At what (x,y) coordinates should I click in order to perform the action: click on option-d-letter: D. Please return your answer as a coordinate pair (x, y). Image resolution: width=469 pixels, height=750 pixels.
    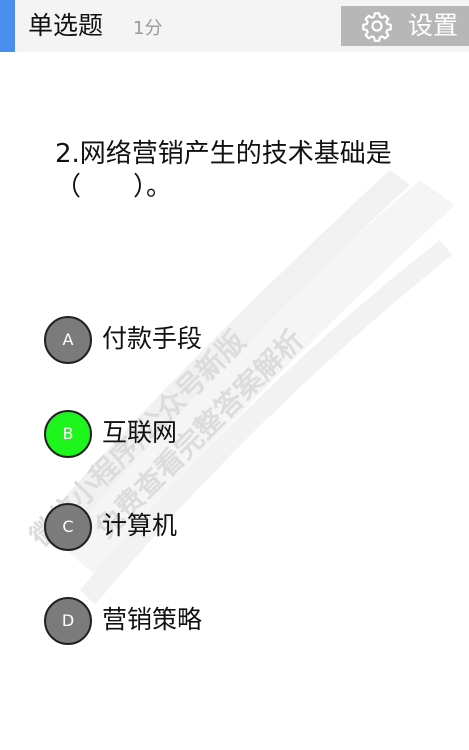
    Looking at the image, I should click on (68, 621).